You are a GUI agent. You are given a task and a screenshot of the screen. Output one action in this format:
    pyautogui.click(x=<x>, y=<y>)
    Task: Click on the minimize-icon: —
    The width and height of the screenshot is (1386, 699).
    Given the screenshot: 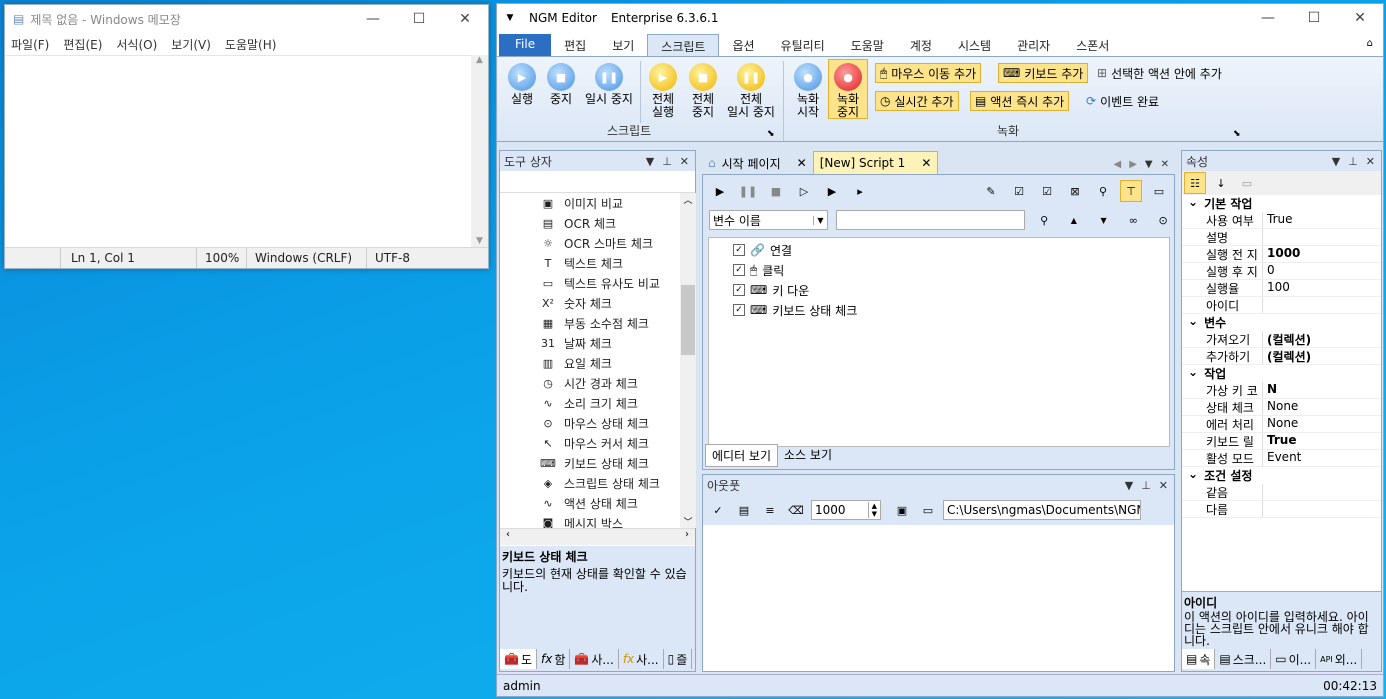 What is the action you would take?
    pyautogui.click(x=373, y=19)
    